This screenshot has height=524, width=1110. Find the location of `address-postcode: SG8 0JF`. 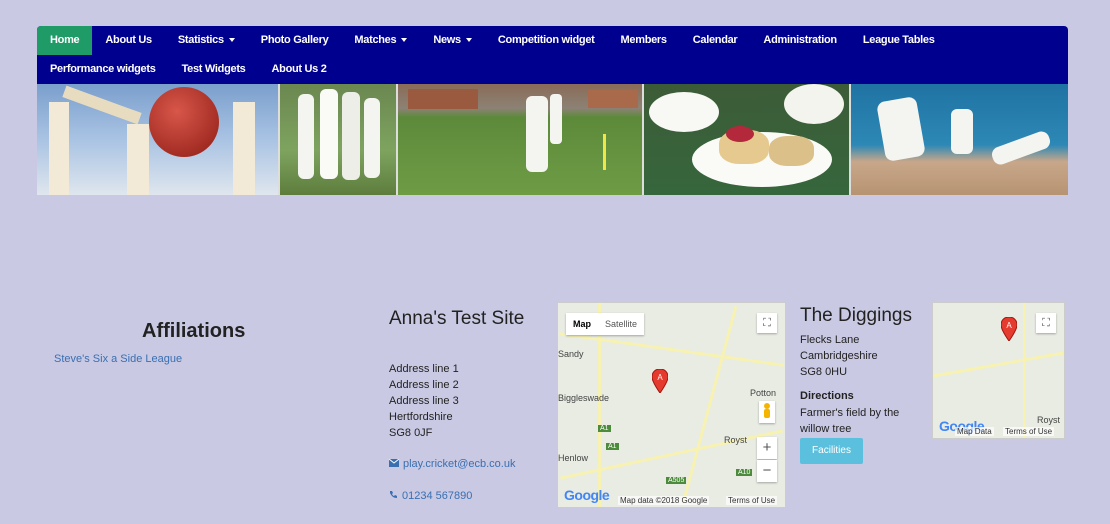

address-postcode: SG8 0JF is located at coordinates (411, 433).